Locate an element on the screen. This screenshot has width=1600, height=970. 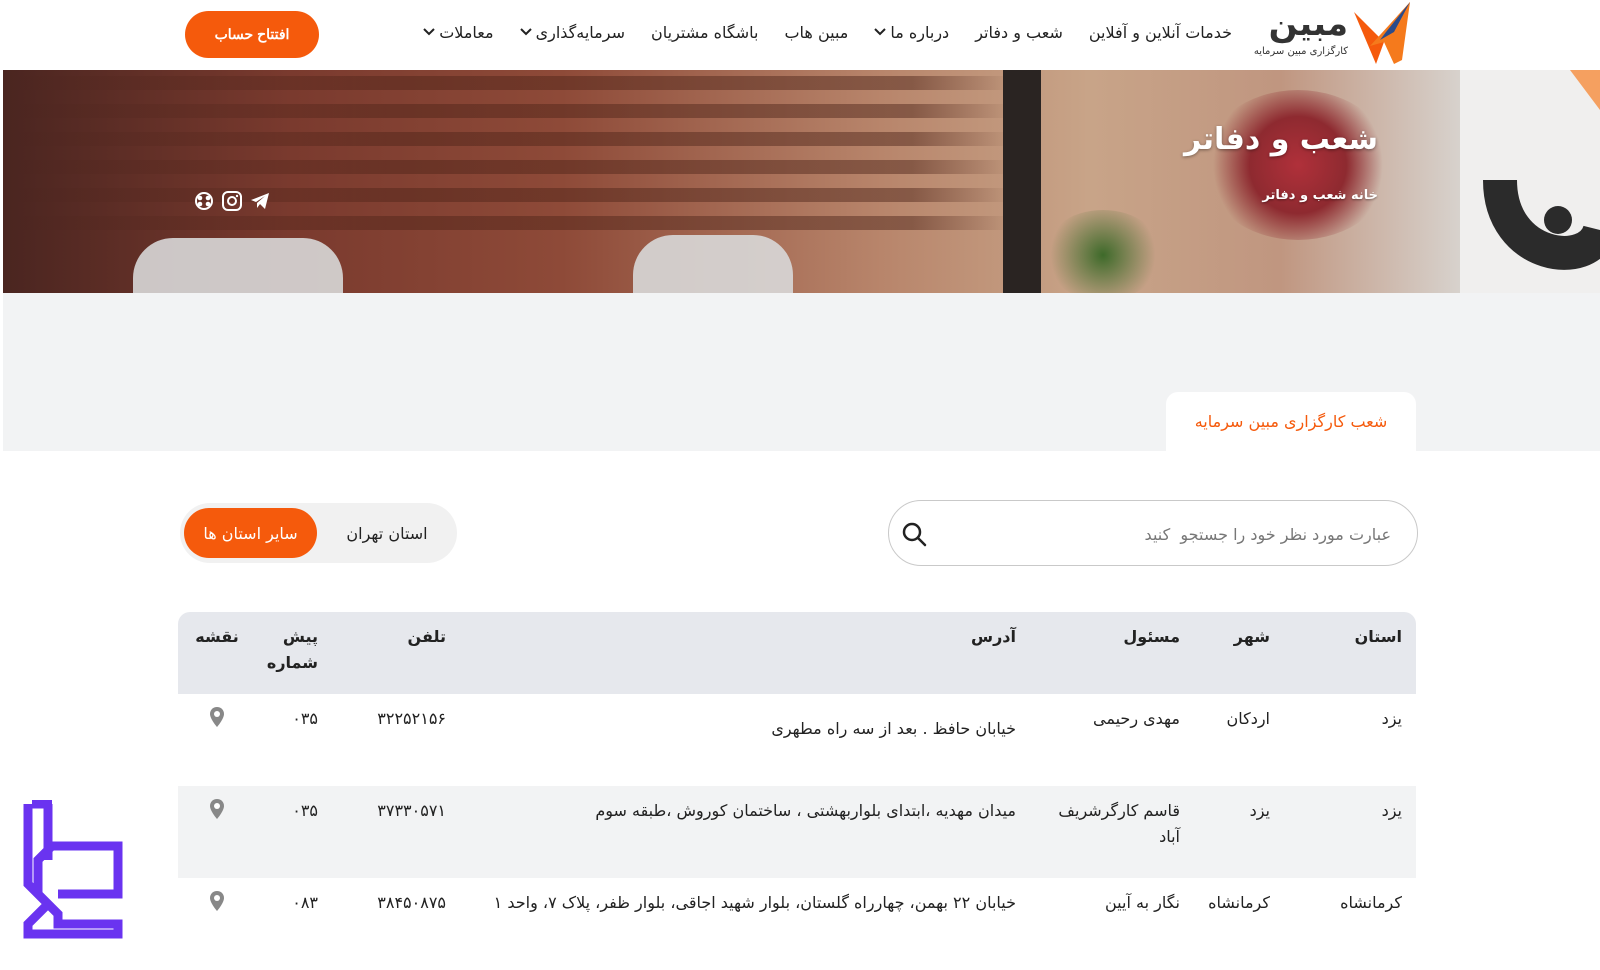
instagram-icon is located at coordinates (232, 201).